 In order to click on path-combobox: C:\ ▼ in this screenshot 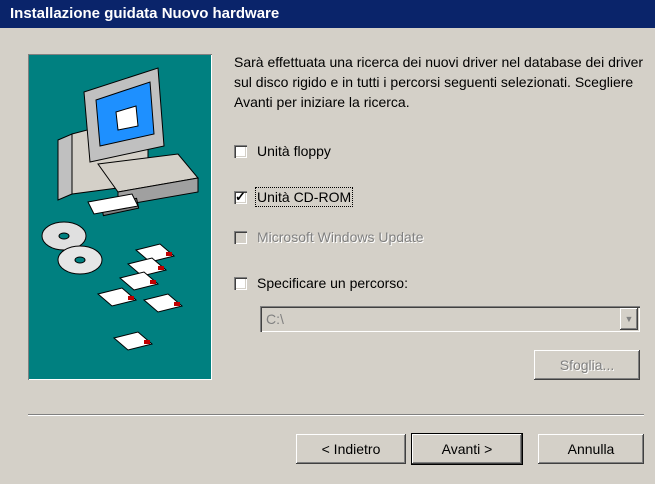, I will do `click(450, 319)`.